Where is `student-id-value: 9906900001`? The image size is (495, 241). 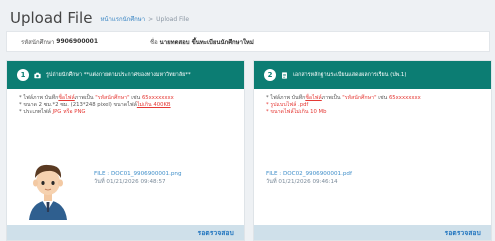
student-id-value: 9906900001 is located at coordinates (77, 41).